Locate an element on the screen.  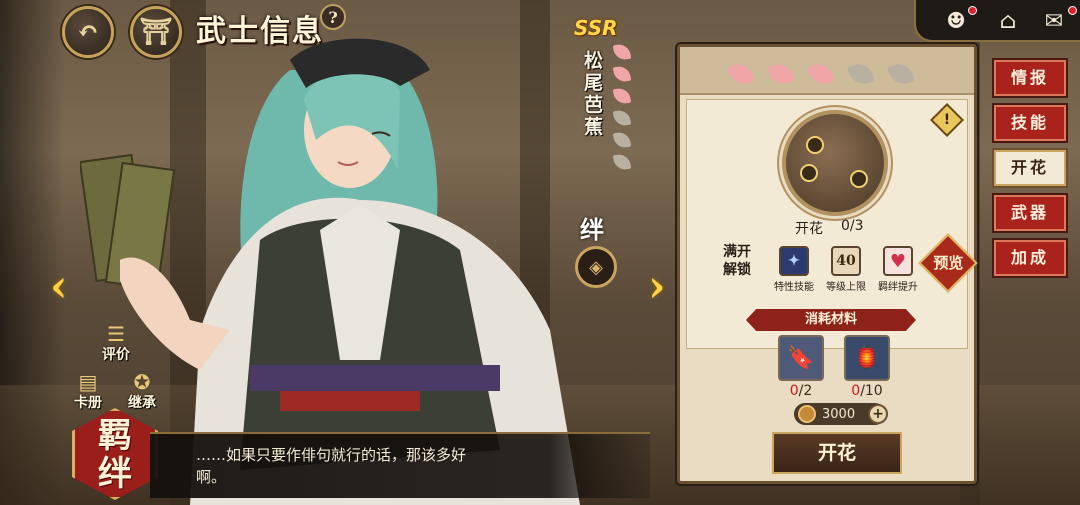
seal-icon: ◈ is located at coordinates (596, 267).